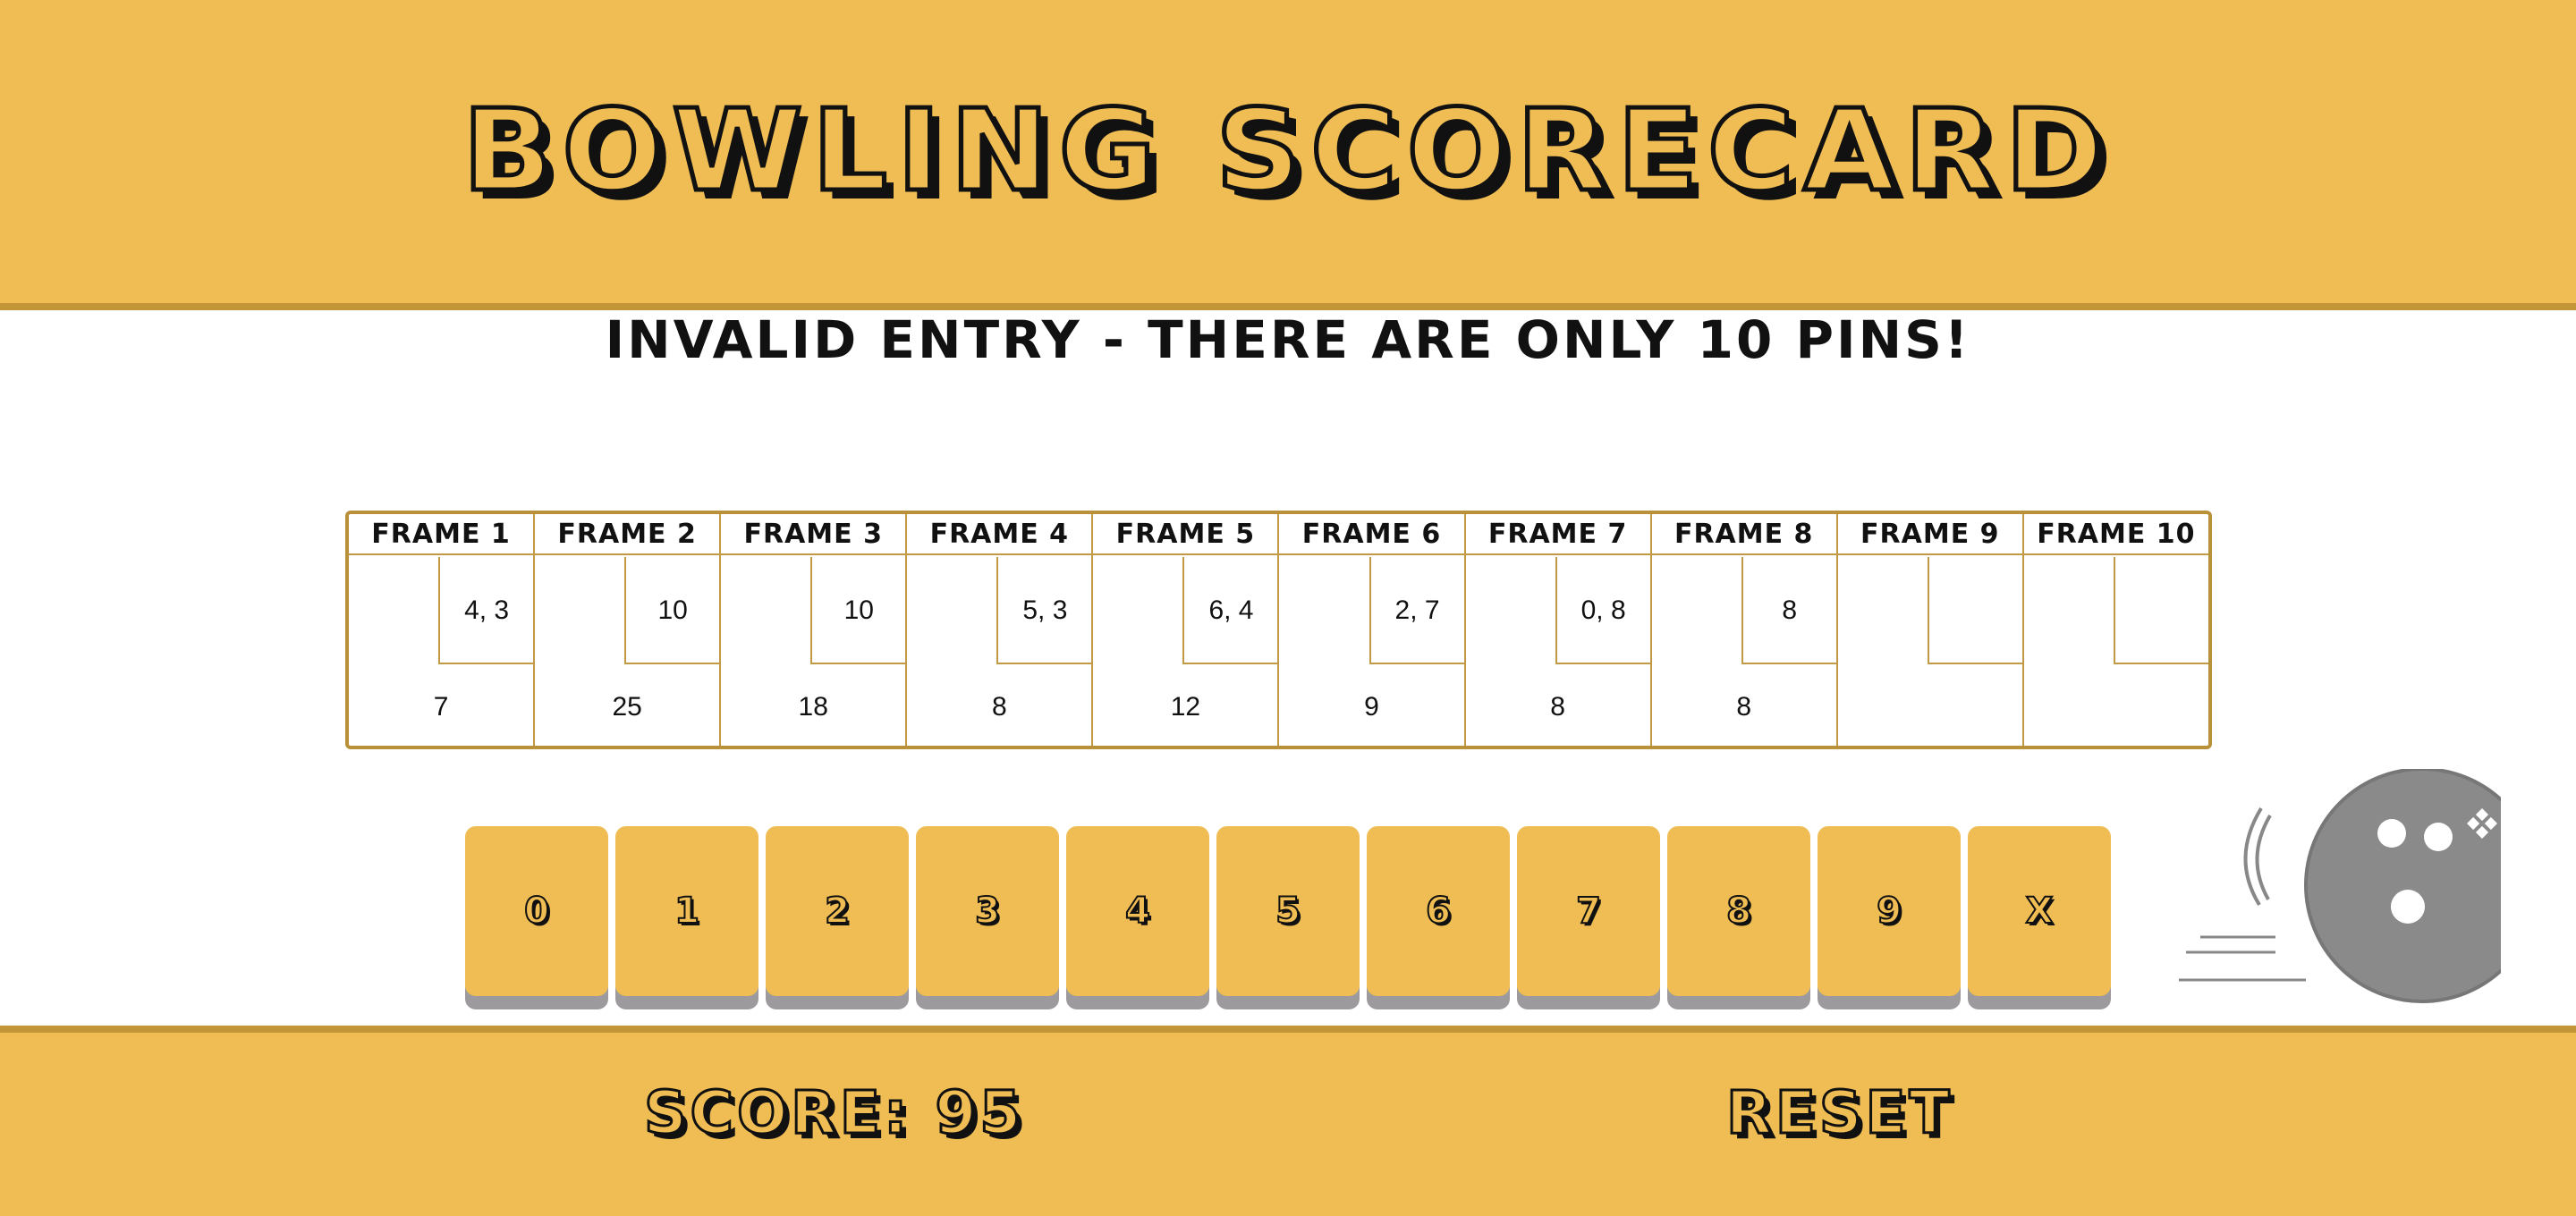 This screenshot has width=2576, height=1216. I want to click on frame-5: FRAME 5 6, 4 12, so click(1186, 630).